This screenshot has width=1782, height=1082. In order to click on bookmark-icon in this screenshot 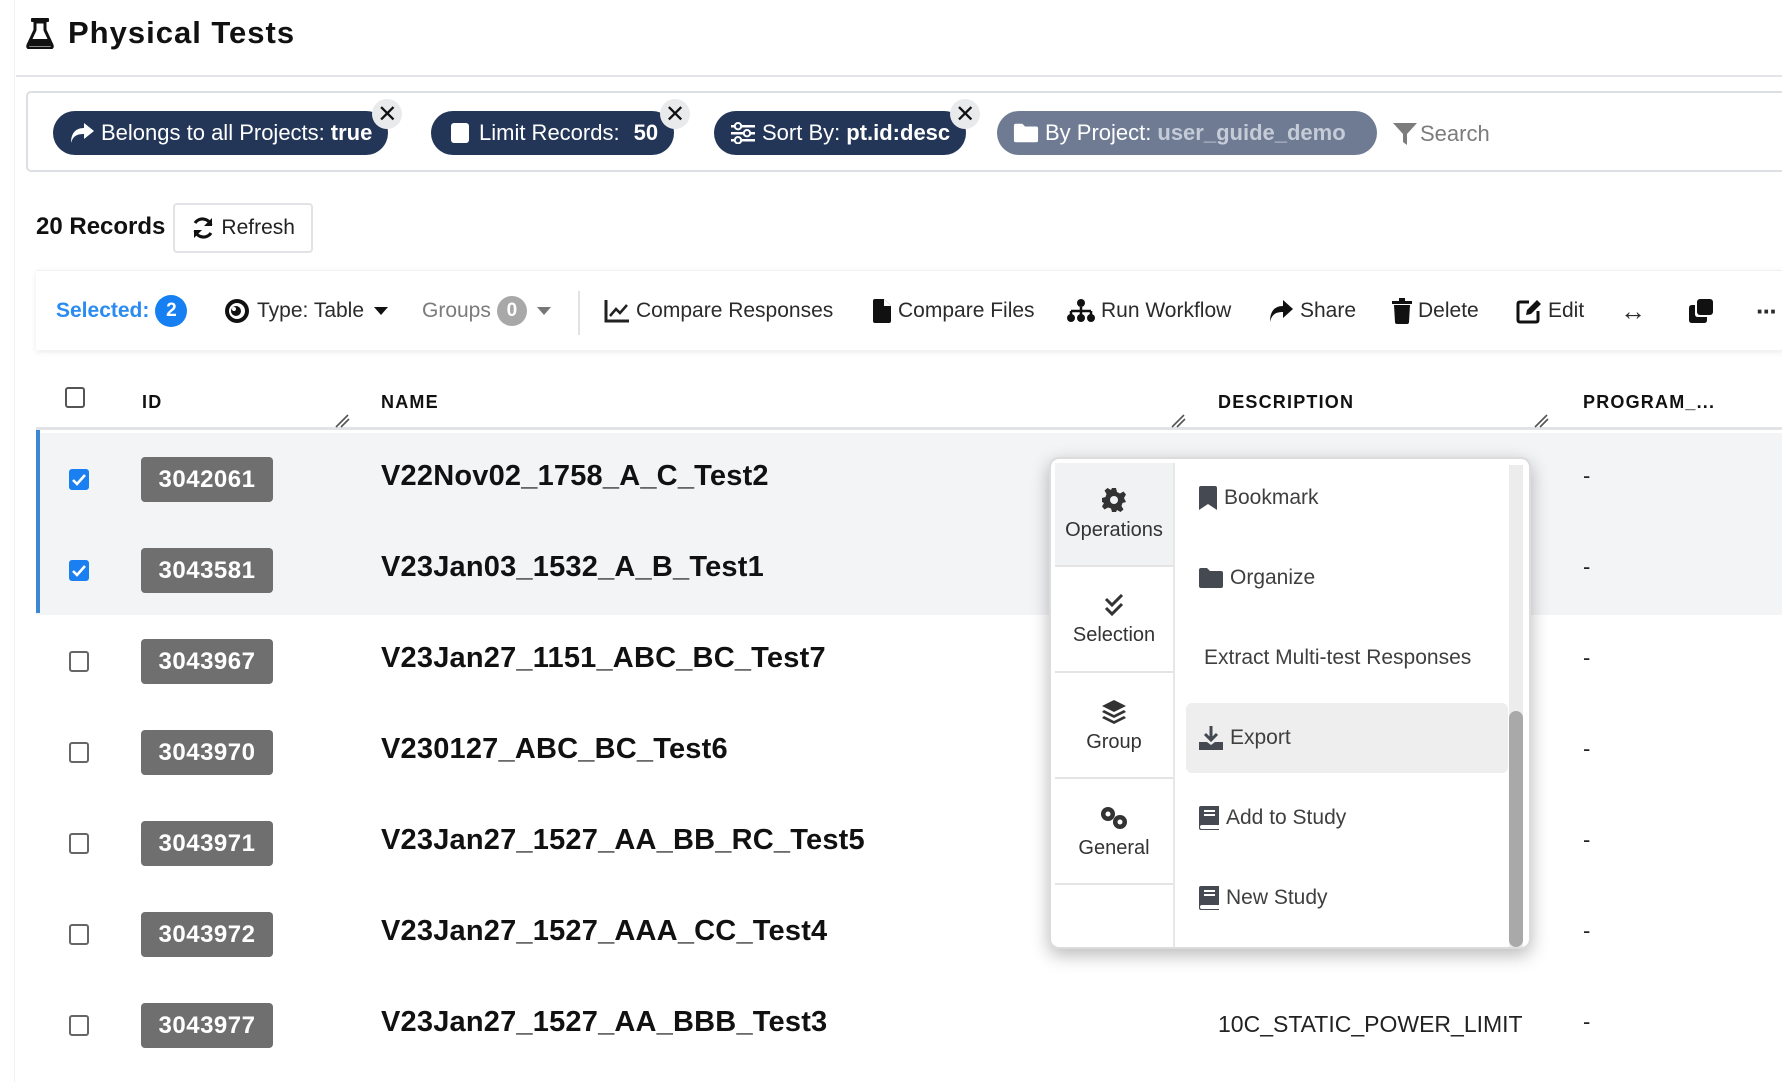, I will do `click(1208, 498)`.